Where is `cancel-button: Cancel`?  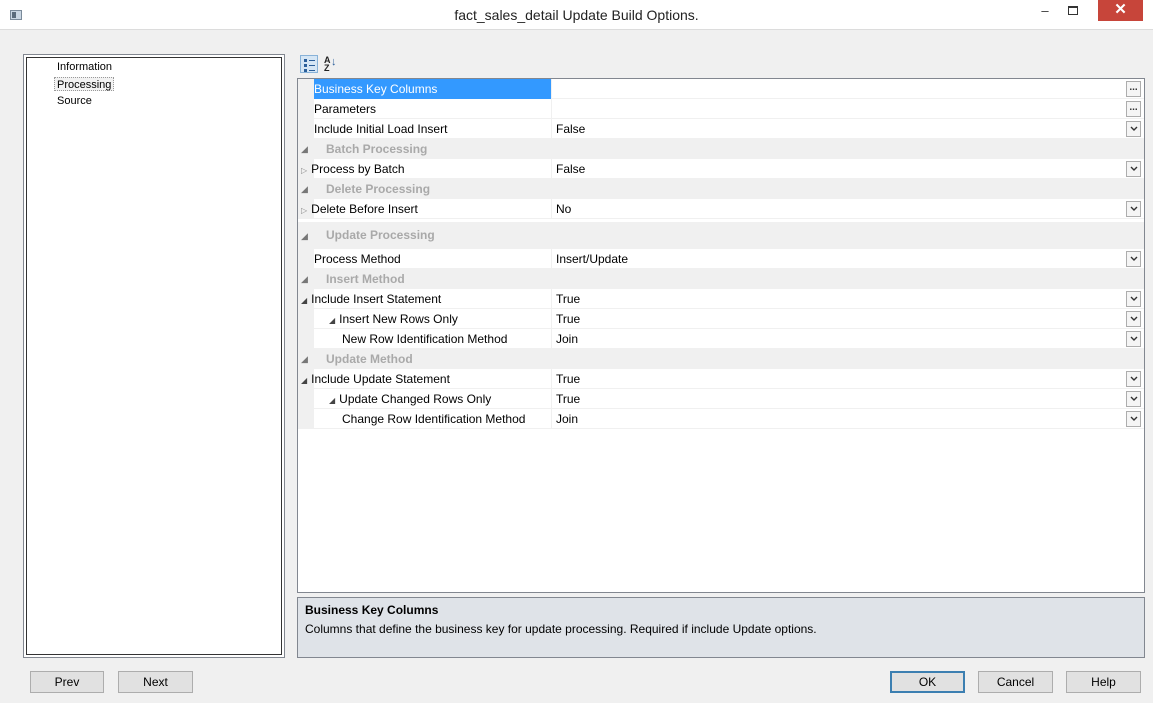 cancel-button: Cancel is located at coordinates (1015, 682).